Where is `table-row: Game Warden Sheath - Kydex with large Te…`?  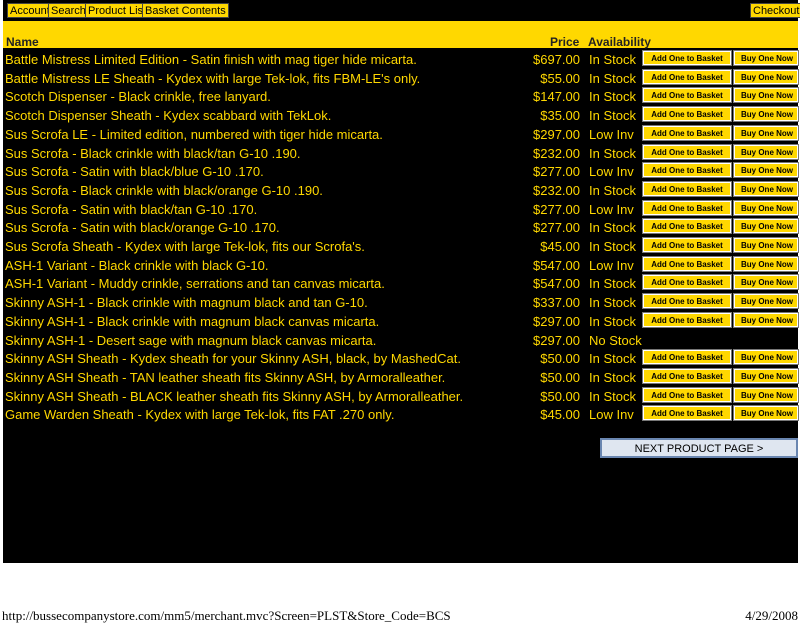 table-row: Game Warden Sheath - Kydex with large Te… is located at coordinates (401, 414).